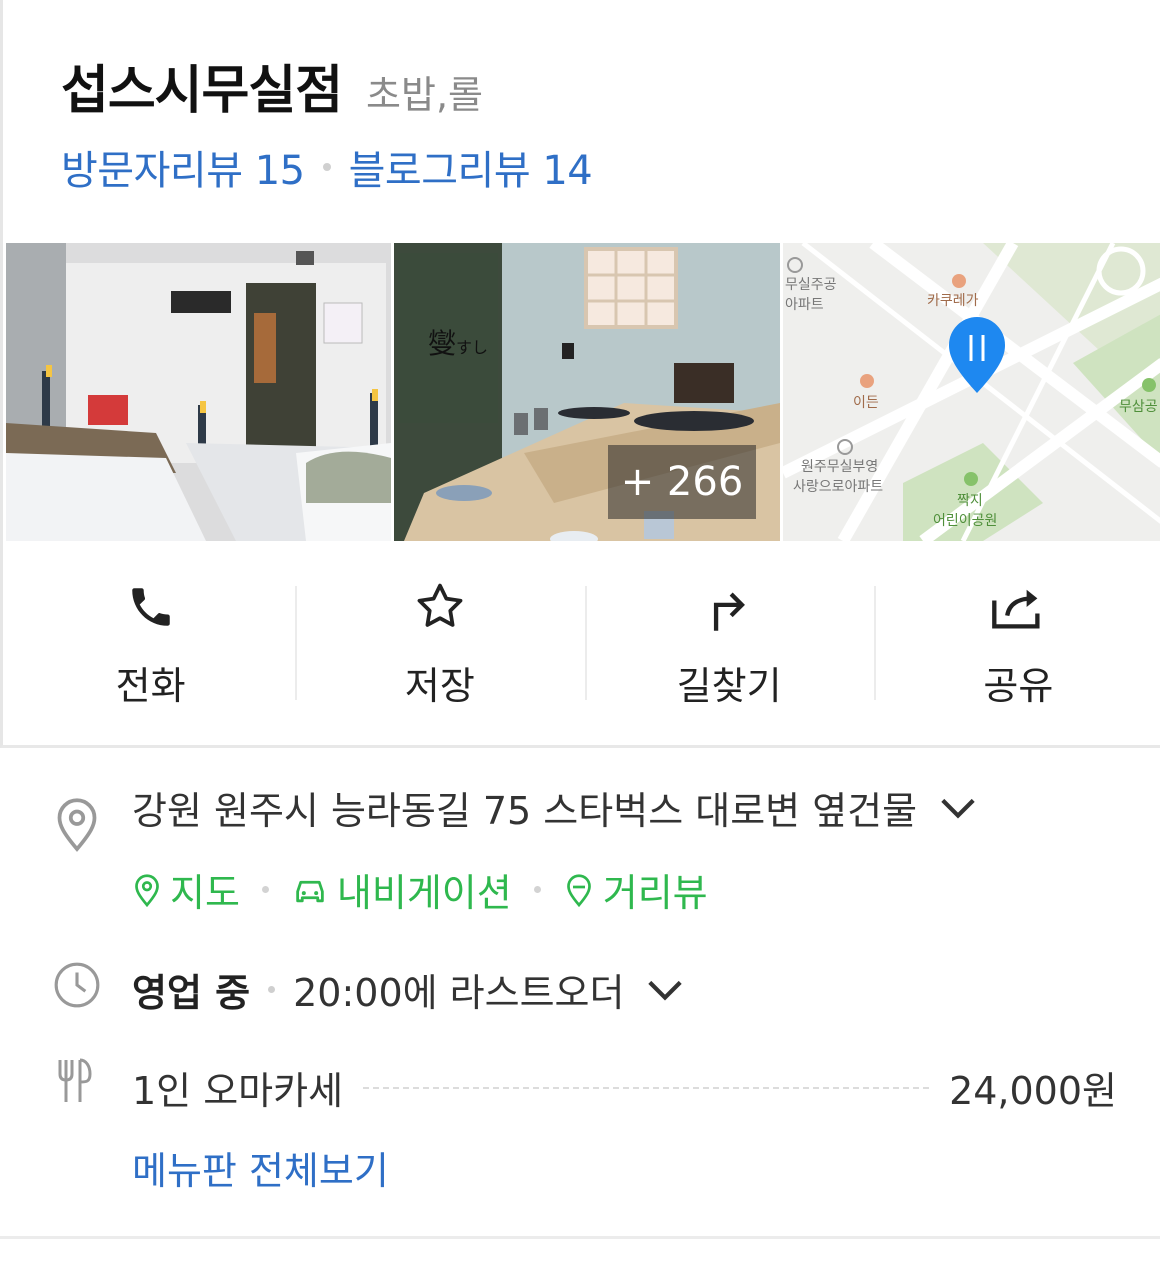  What do you see at coordinates (472, 347) in the screenshot?
I see `svg-text: すし` at bounding box center [472, 347].